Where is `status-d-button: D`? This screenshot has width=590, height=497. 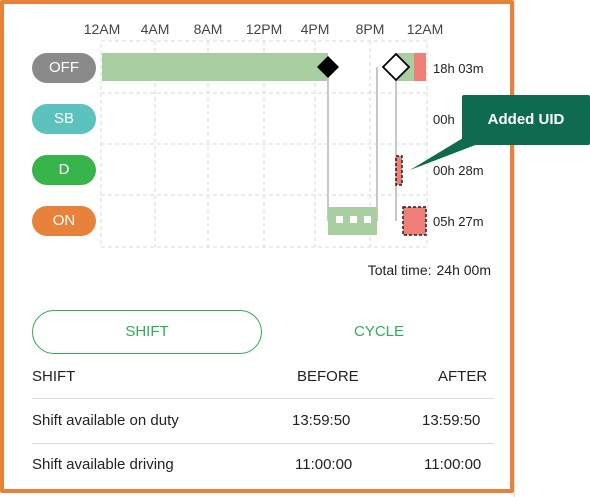 status-d-button: D is located at coordinates (64, 170).